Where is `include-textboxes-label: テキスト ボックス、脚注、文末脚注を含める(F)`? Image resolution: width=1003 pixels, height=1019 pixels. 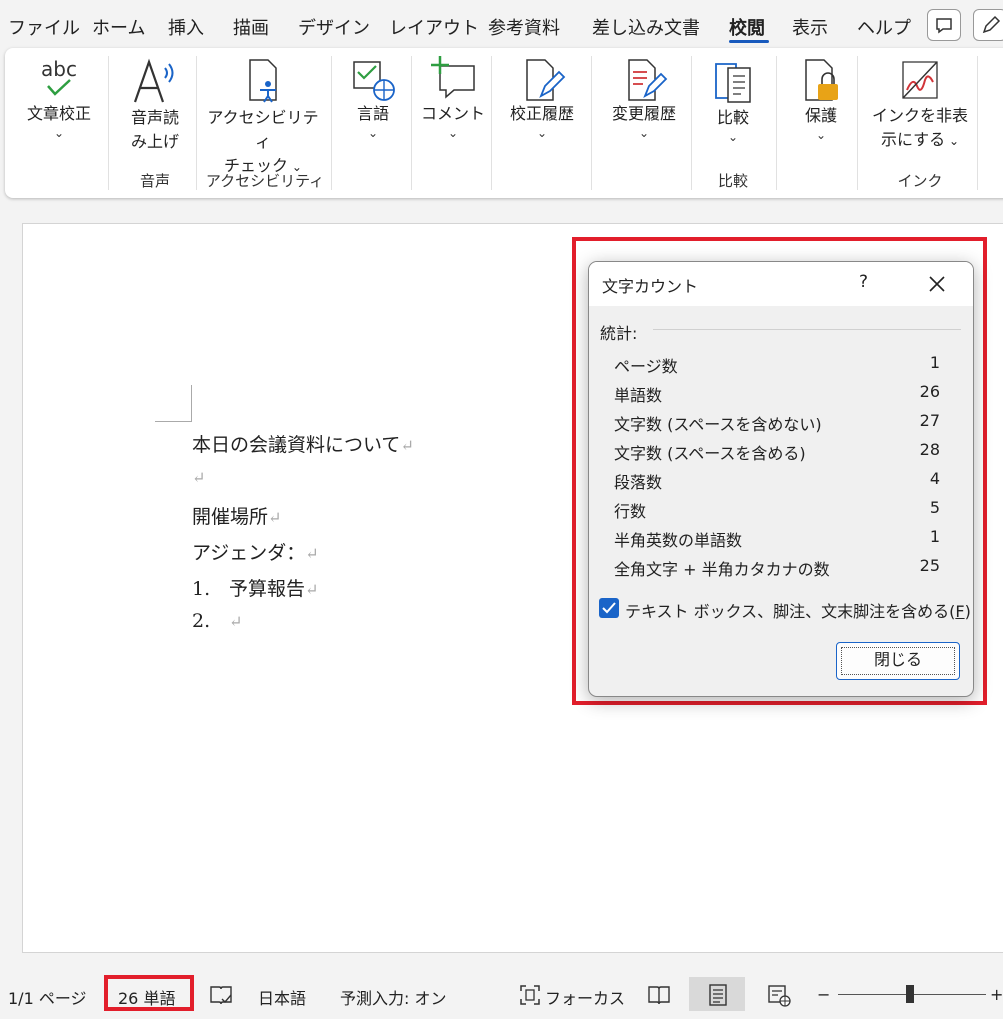 include-textboxes-label: テキスト ボックス、脚注、文末脚注を含める(F) is located at coordinates (798, 610).